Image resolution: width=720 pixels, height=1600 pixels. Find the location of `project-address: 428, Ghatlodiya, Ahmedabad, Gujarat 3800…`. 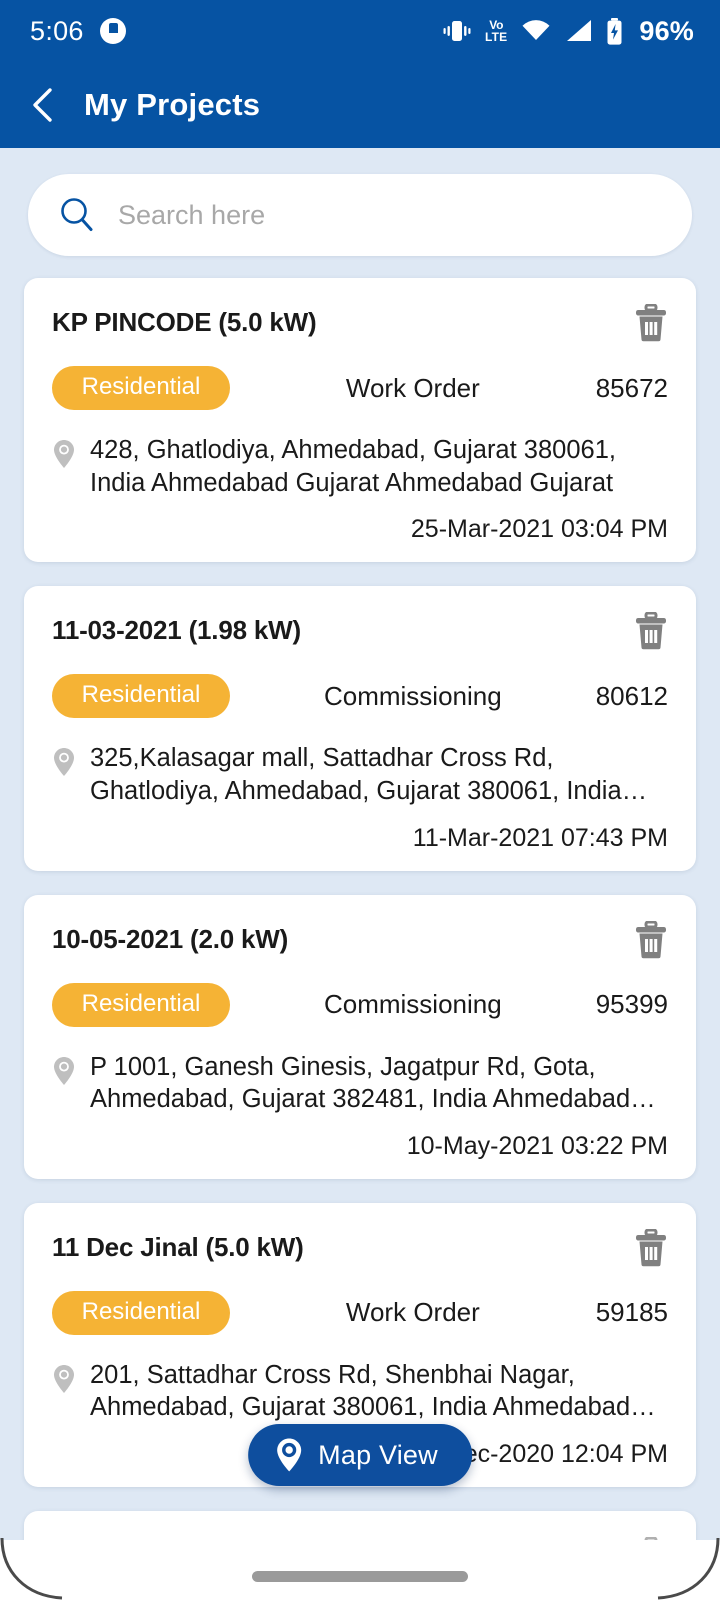

project-address: 428, Ghatlodiya, Ahmedabad, Gujarat 3800… is located at coordinates (353, 466).